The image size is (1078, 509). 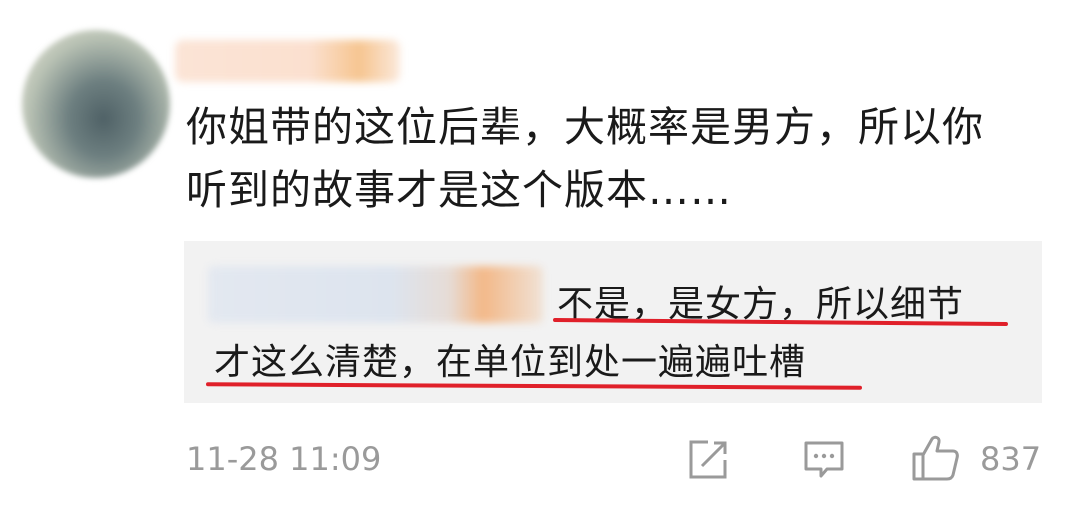 I want to click on share-icon, so click(x=708, y=460).